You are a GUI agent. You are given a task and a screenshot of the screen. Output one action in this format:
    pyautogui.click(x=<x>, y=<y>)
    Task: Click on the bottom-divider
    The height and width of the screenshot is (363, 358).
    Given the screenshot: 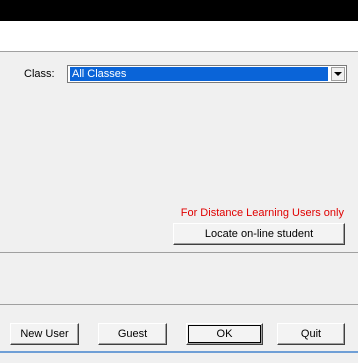 What is the action you would take?
    pyautogui.click(x=179, y=352)
    